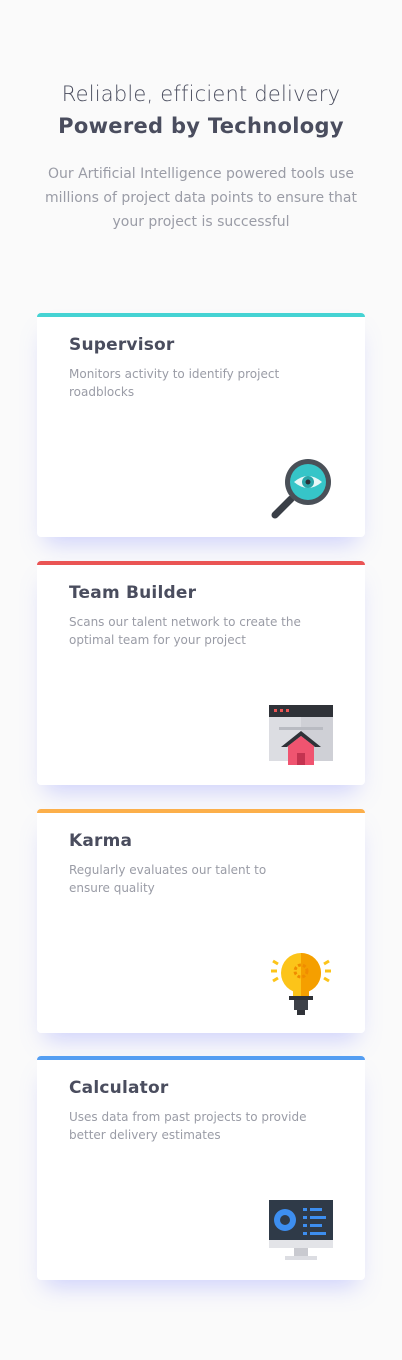  Describe the element at coordinates (301, 1230) in the screenshot. I see `monitor-dashboard-icon` at that location.